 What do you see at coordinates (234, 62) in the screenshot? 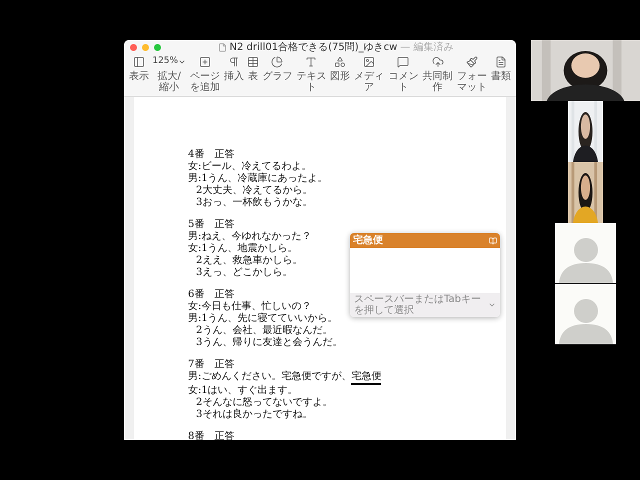
I see `pilcrow-icon` at bounding box center [234, 62].